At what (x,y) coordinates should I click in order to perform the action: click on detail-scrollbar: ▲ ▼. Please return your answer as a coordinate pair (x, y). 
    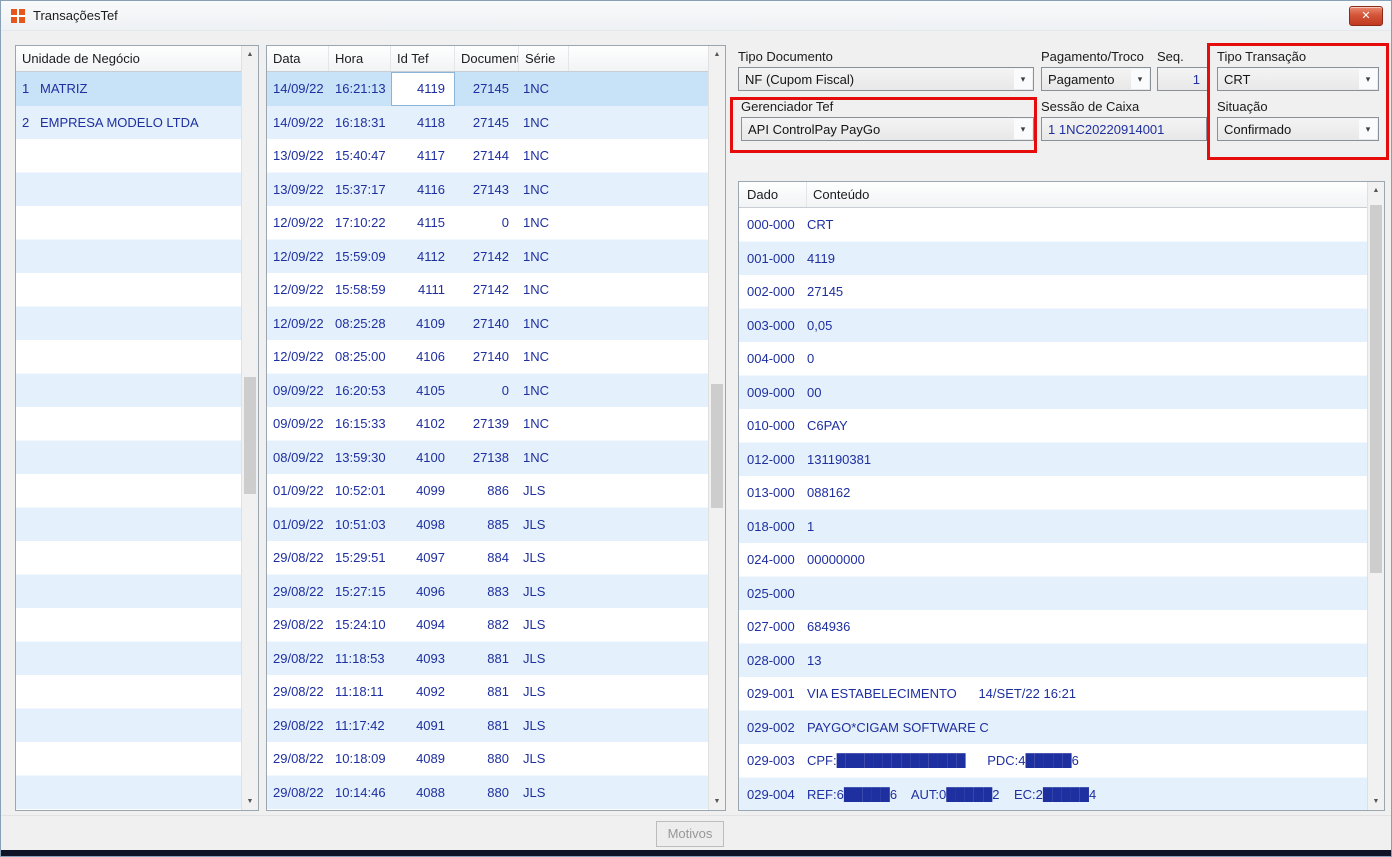
    Looking at the image, I should click on (1375, 496).